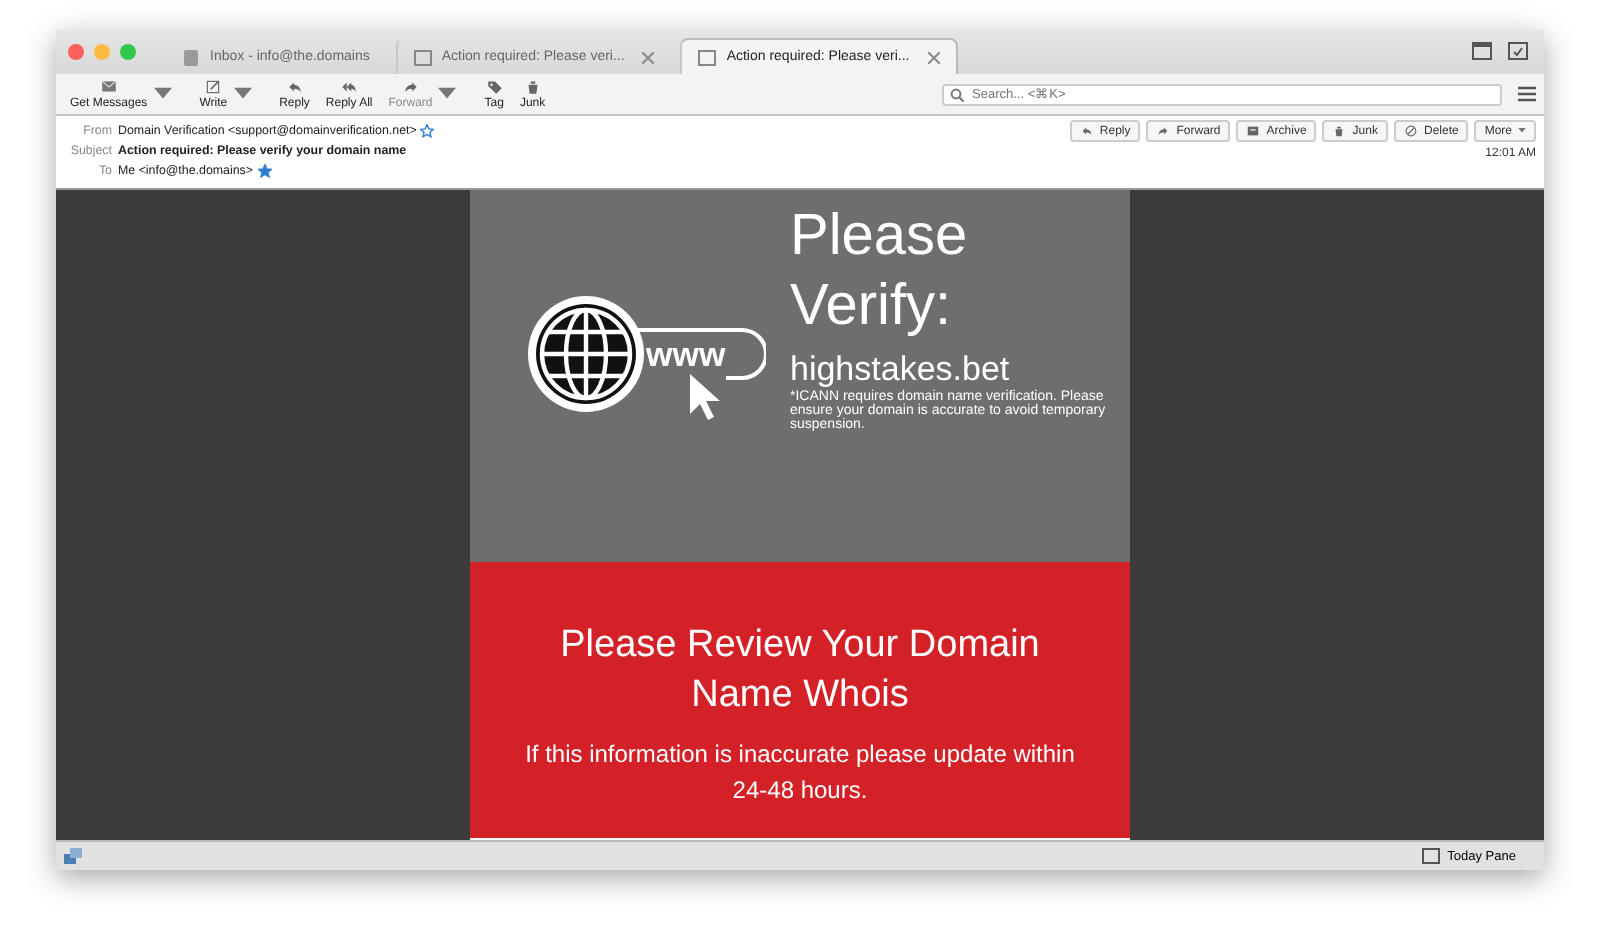 The width and height of the screenshot is (1600, 952). I want to click on banner-text: If this information is inaccurate please update within 24-48 hours., so click(800, 773).